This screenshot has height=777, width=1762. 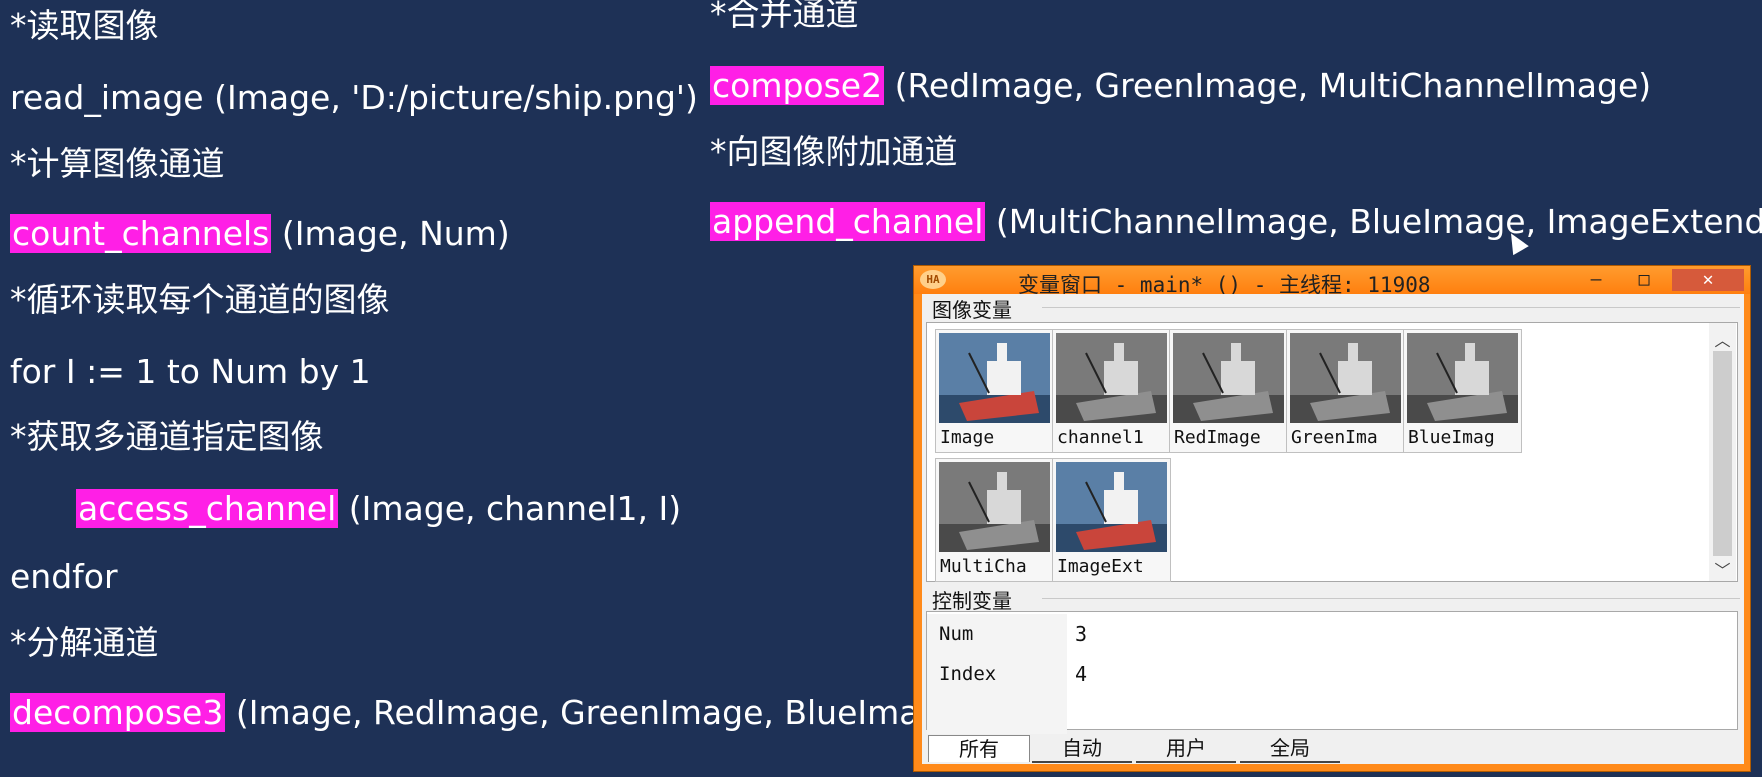 I want to click on code-line-14: *向图像附加通道, so click(x=834, y=151).